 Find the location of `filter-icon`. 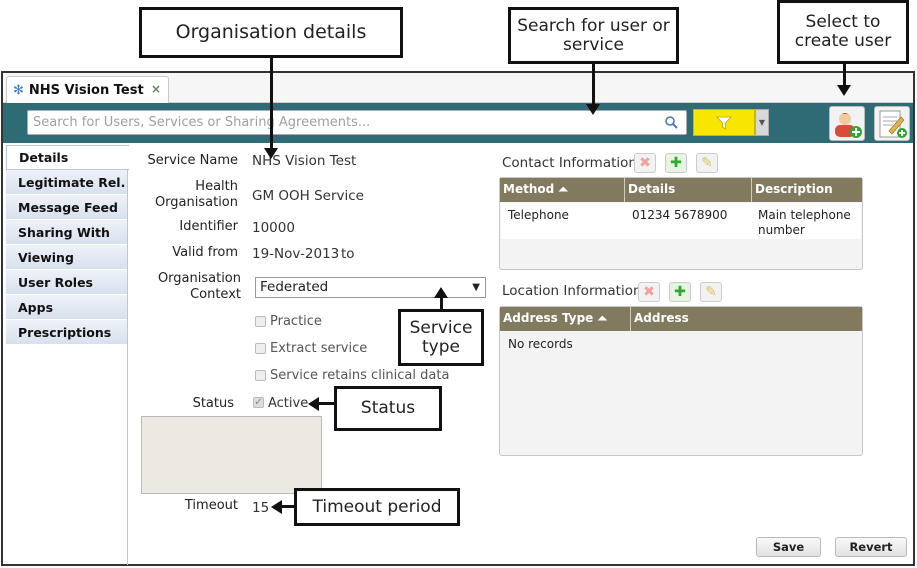

filter-icon is located at coordinates (724, 123).